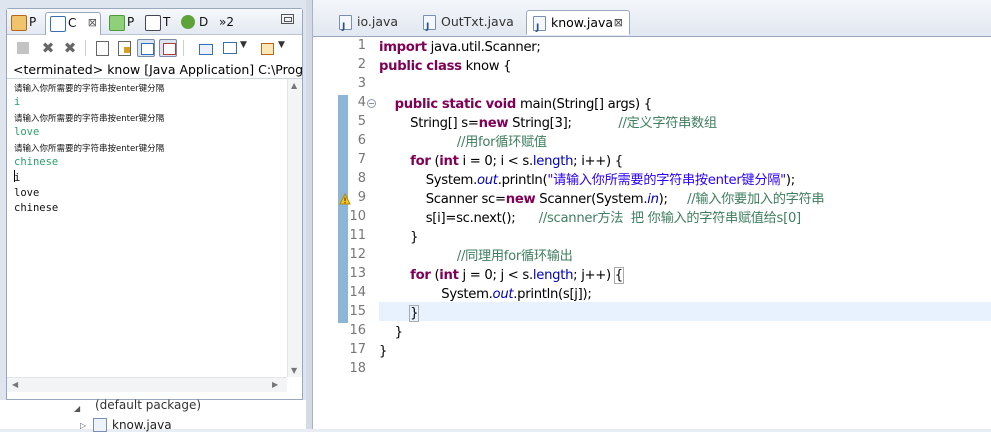  I want to click on fold-collapse-icon: −, so click(371, 103).